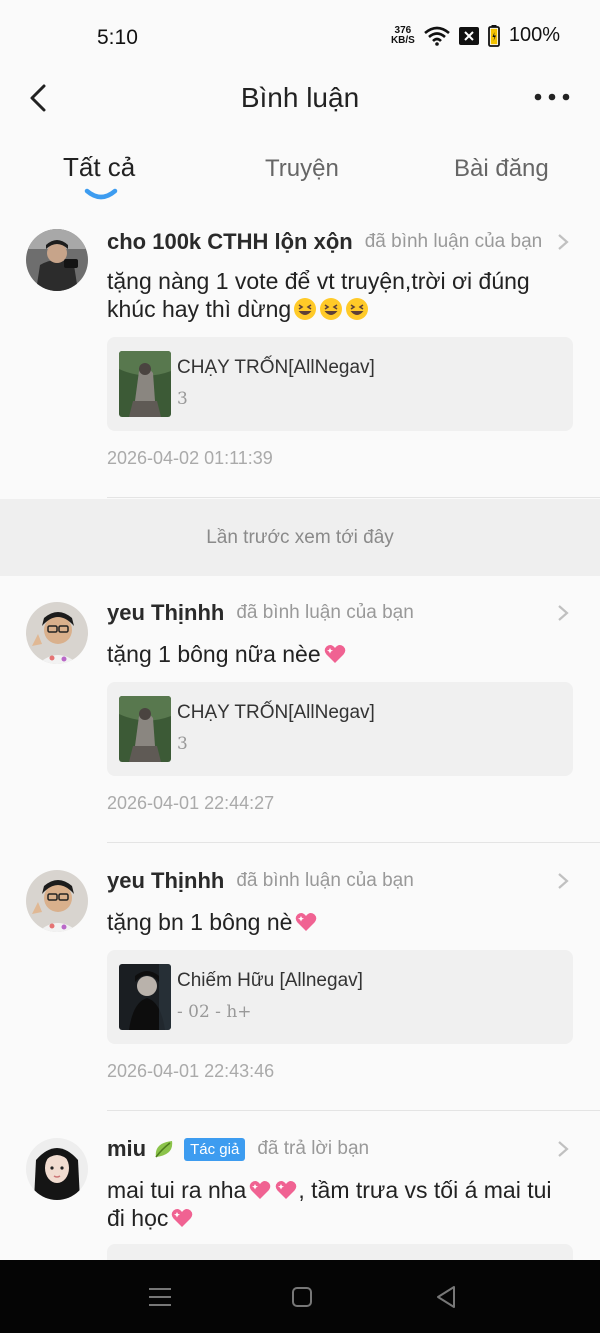 This screenshot has width=600, height=1333. Describe the element at coordinates (270, 980) in the screenshot. I see `story-title: Chiếm Hữu [Allnegav]` at that location.